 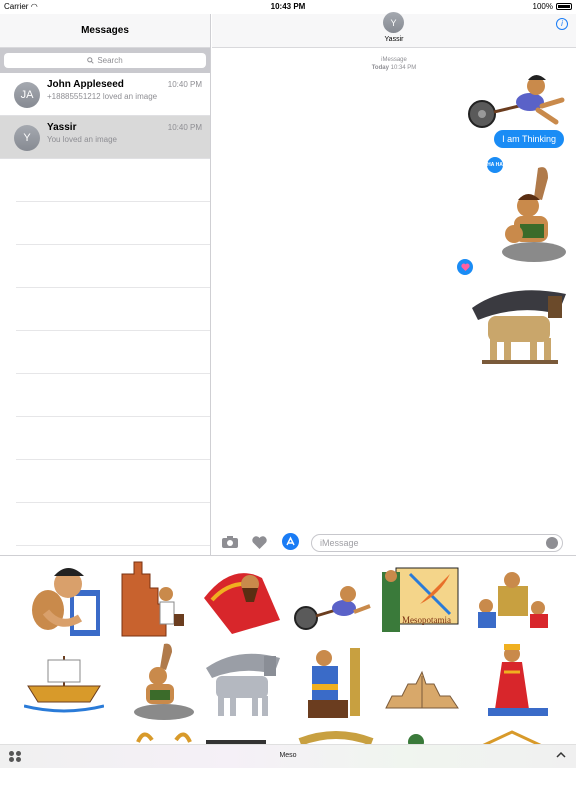 I want to click on mesopotamia-map-sticker, so click(x=420, y=604).